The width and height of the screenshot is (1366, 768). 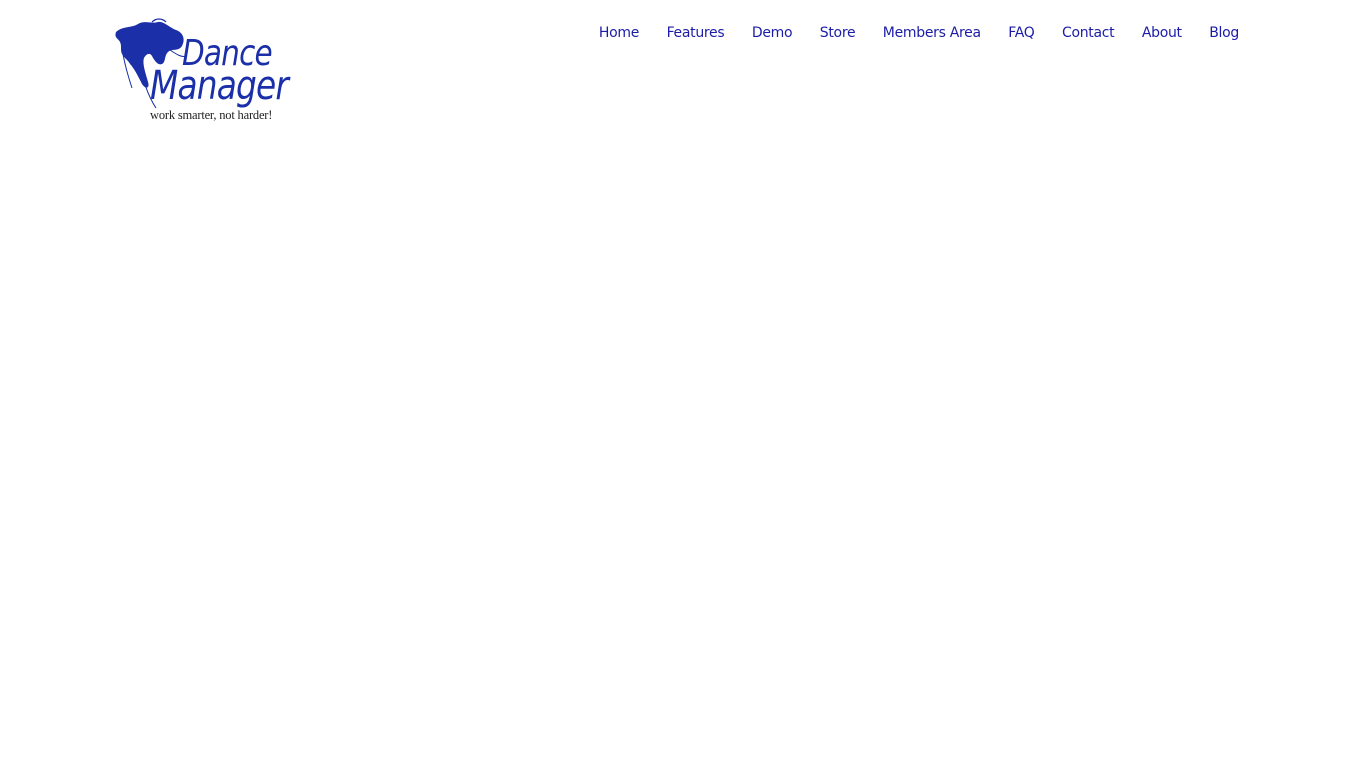 I want to click on nav-item-blog: Blog, so click(x=1224, y=33).